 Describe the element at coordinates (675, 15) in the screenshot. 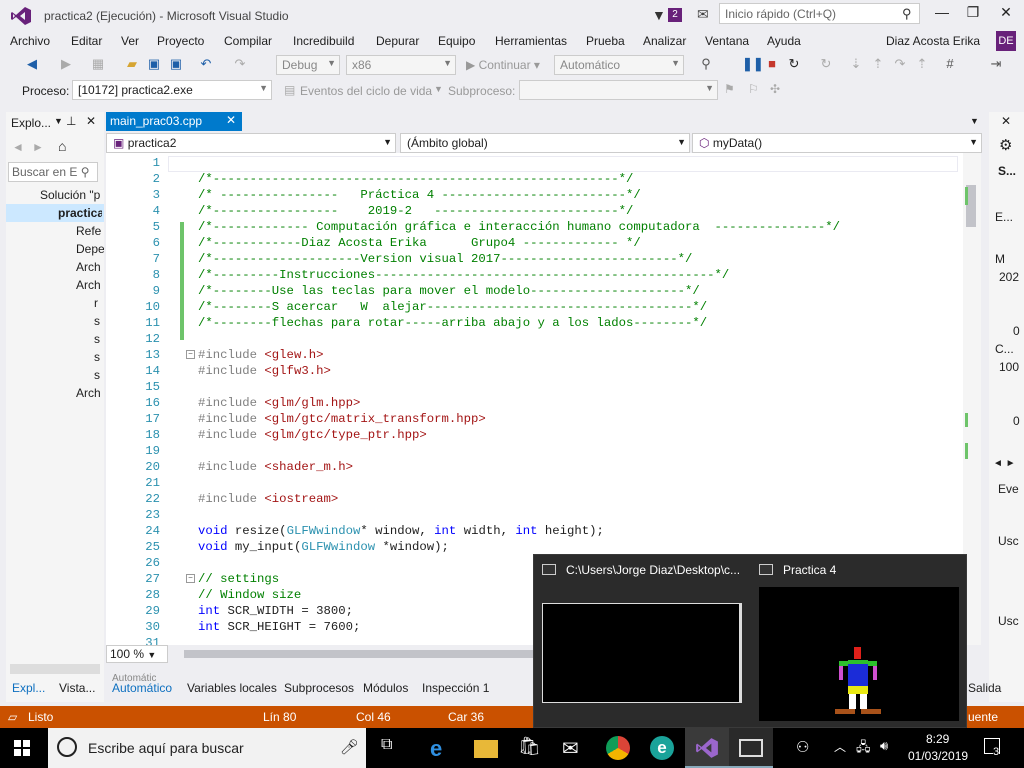

I see `notification-badge: 2` at that location.